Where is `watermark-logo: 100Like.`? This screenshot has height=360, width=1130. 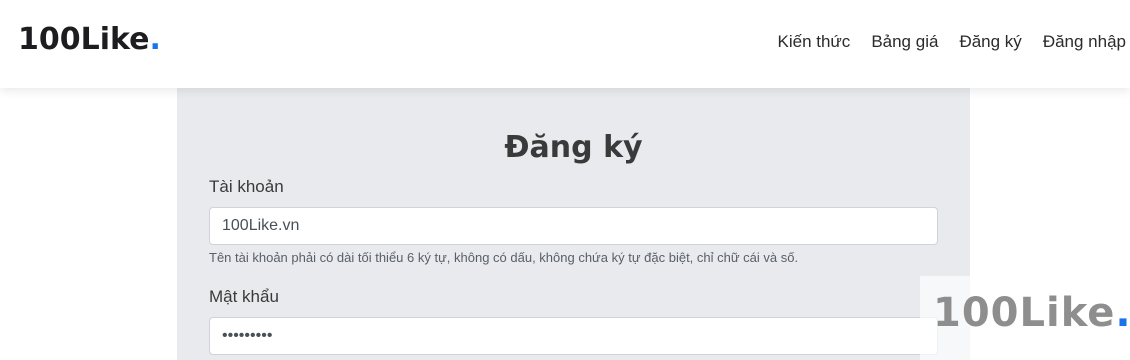 watermark-logo: 100Like. is located at coordinates (1025, 318).